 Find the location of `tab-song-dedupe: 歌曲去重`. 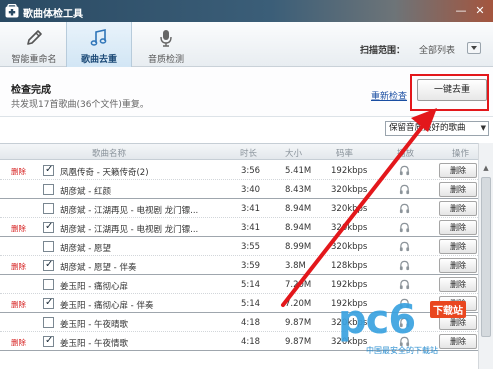

tab-song-dedupe: 歌曲去重 is located at coordinates (99, 44).